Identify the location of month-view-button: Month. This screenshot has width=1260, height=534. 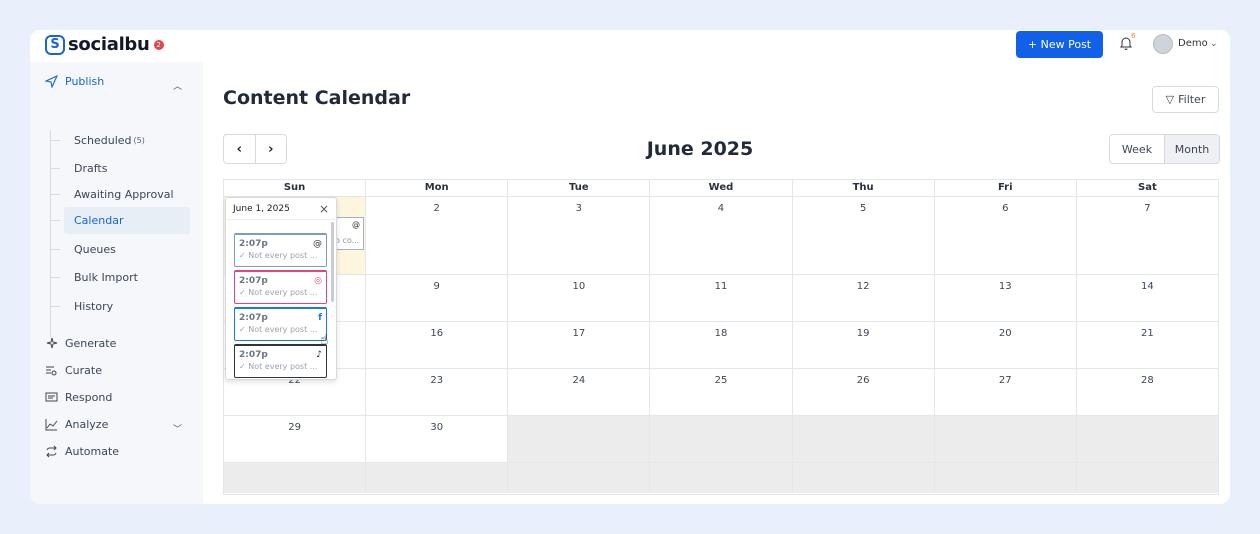
(1191, 149).